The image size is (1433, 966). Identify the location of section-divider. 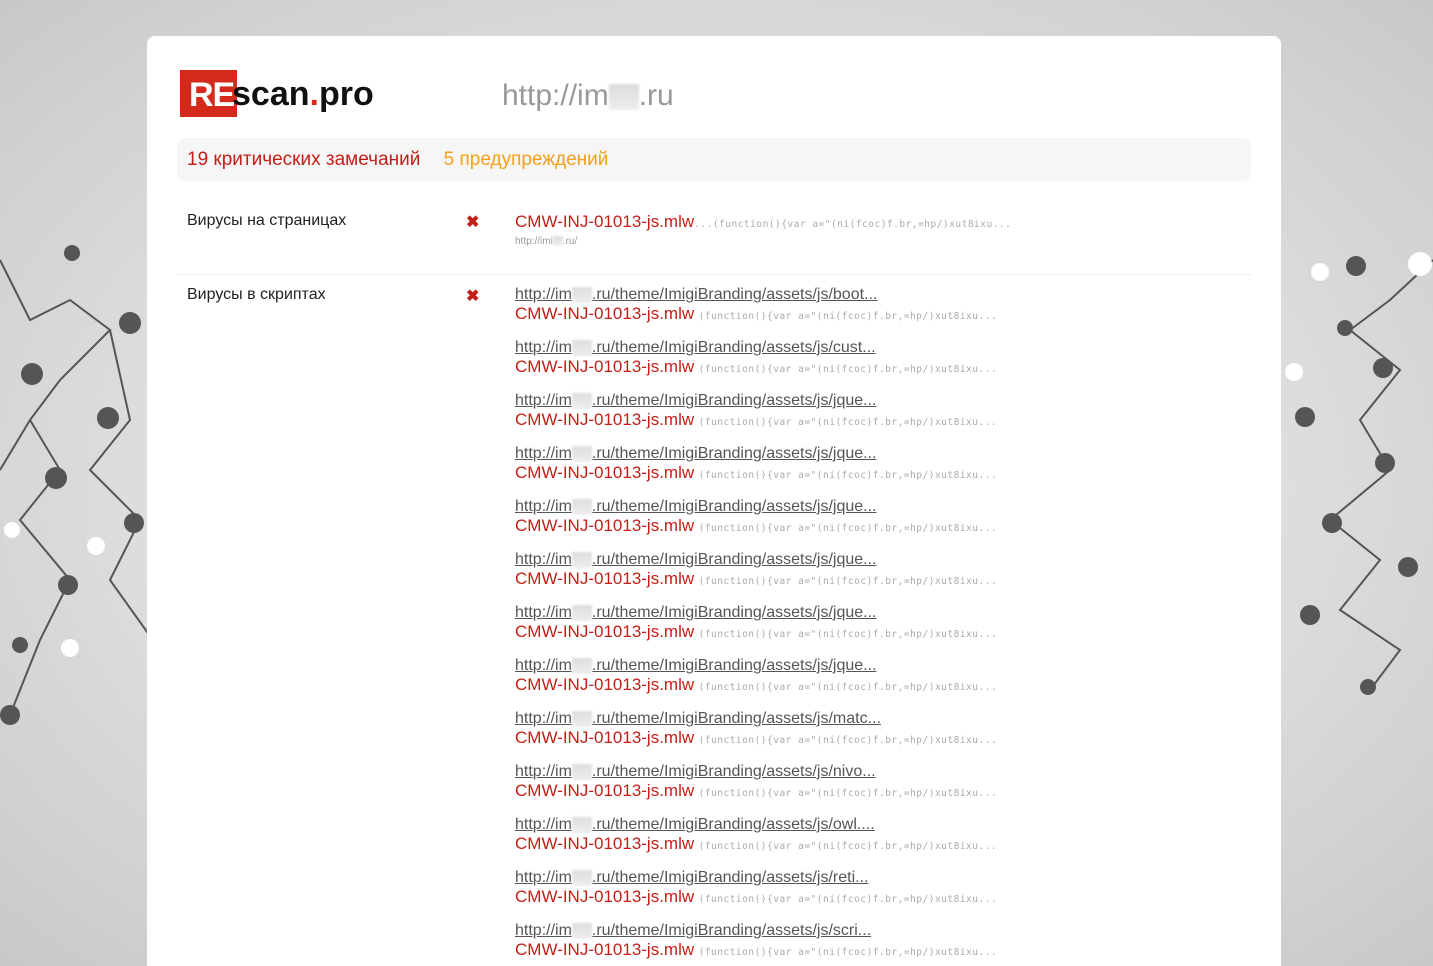
(714, 274).